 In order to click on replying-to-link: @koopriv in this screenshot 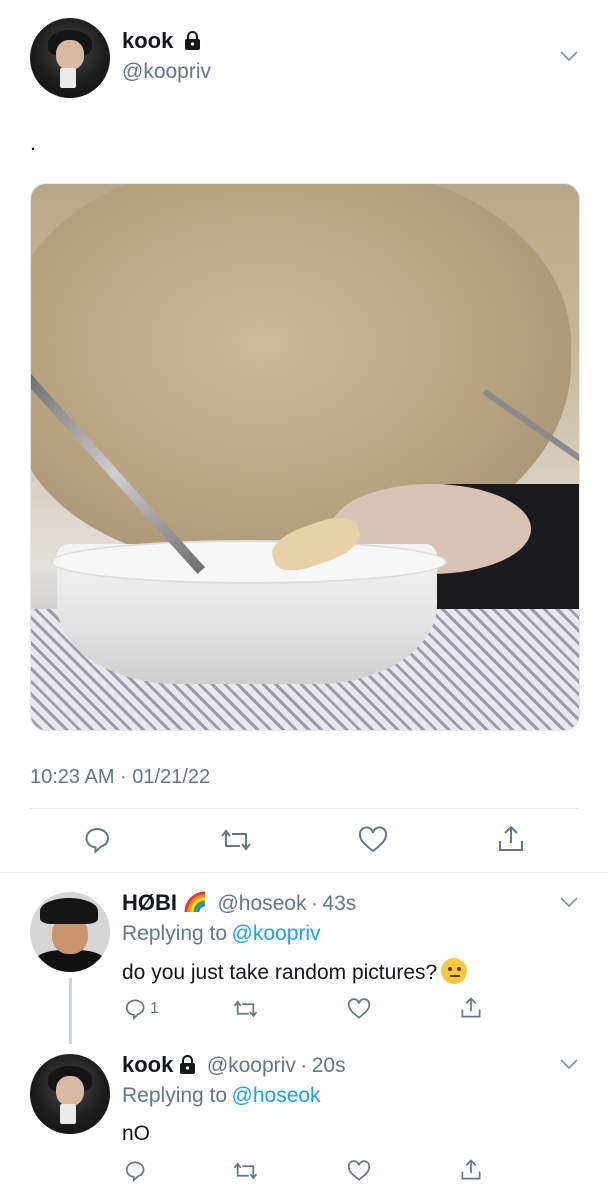, I will do `click(276, 933)`.